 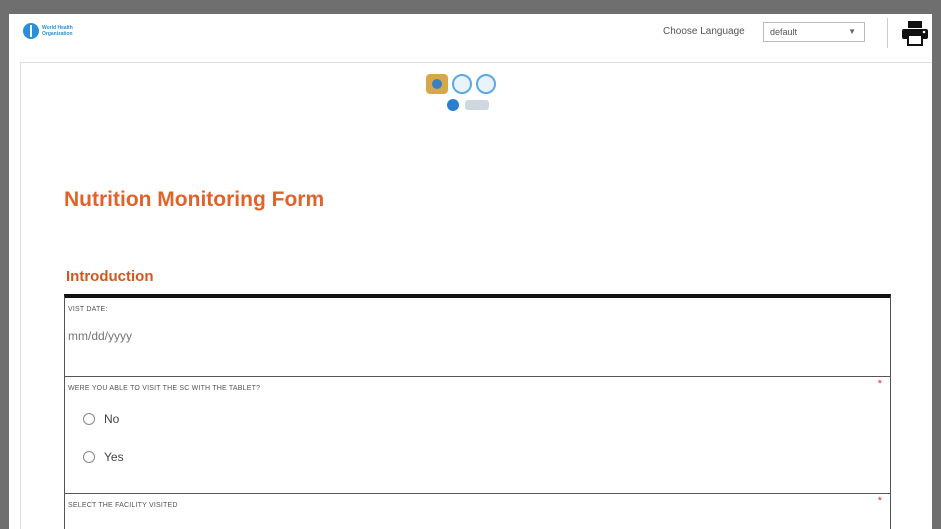 I want to click on partner-logos-secondary, so click(x=468, y=105).